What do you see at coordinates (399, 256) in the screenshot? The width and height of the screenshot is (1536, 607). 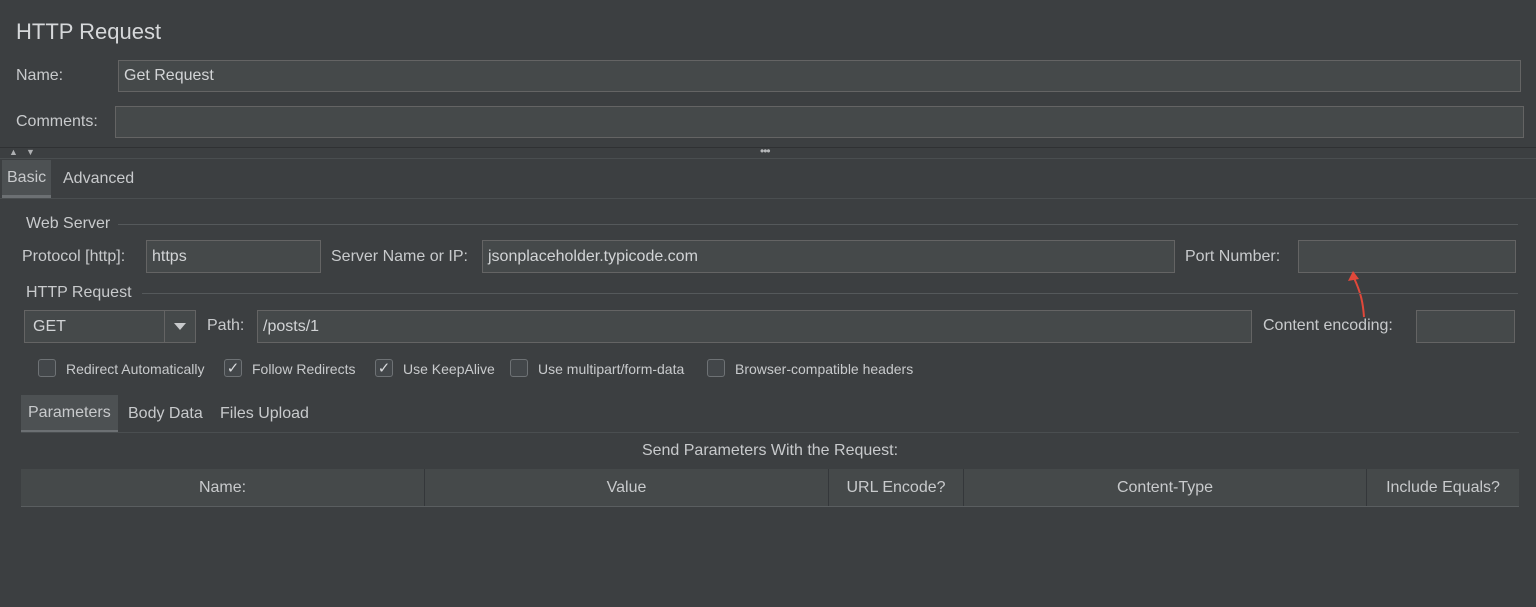 I see `server-name-label: Server Name or IP:` at bounding box center [399, 256].